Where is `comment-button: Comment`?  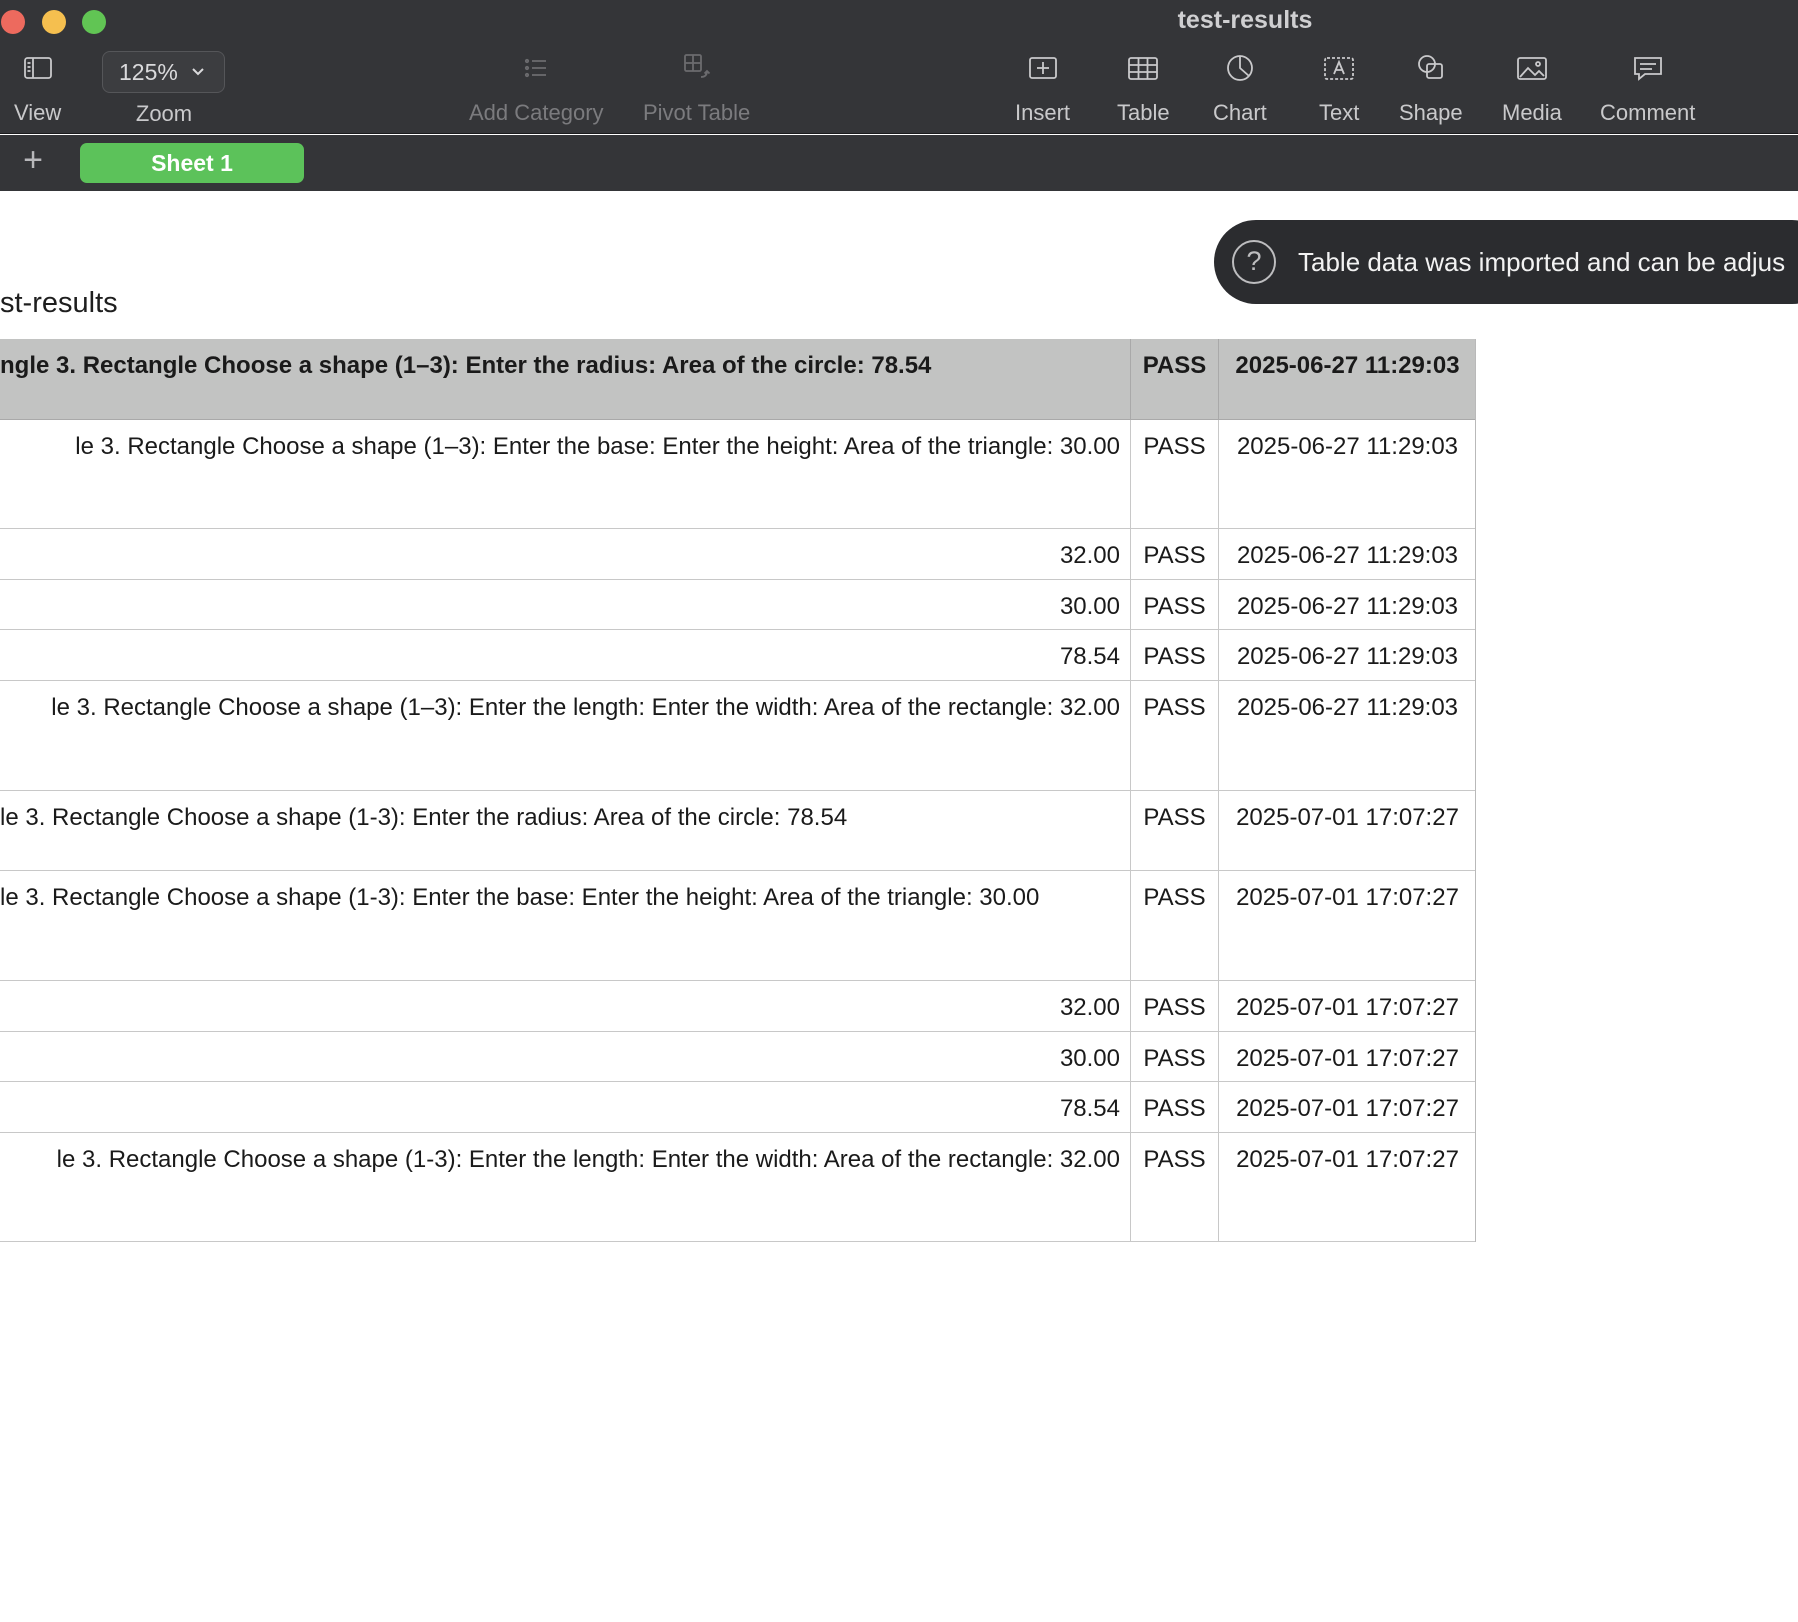
comment-button: Comment is located at coordinates (1647, 88).